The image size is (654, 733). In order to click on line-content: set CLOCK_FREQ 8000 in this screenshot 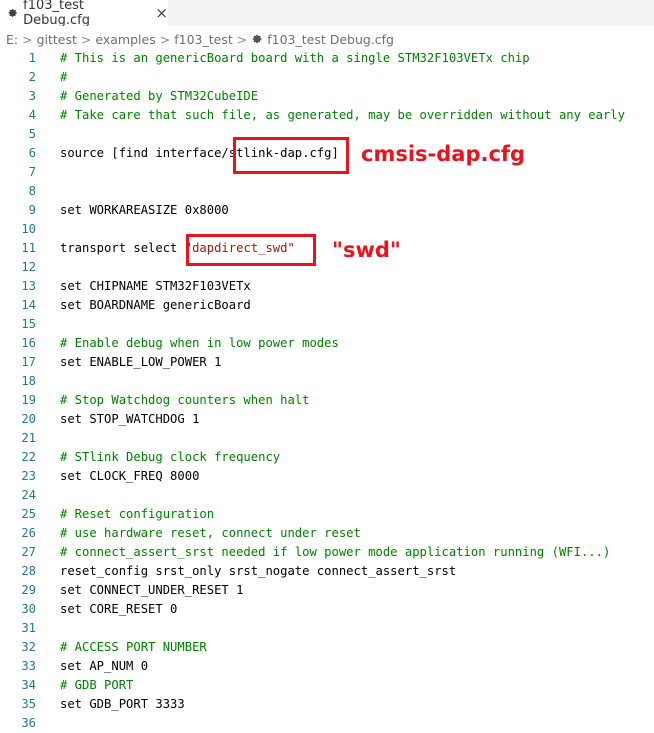, I will do `click(129, 476)`.